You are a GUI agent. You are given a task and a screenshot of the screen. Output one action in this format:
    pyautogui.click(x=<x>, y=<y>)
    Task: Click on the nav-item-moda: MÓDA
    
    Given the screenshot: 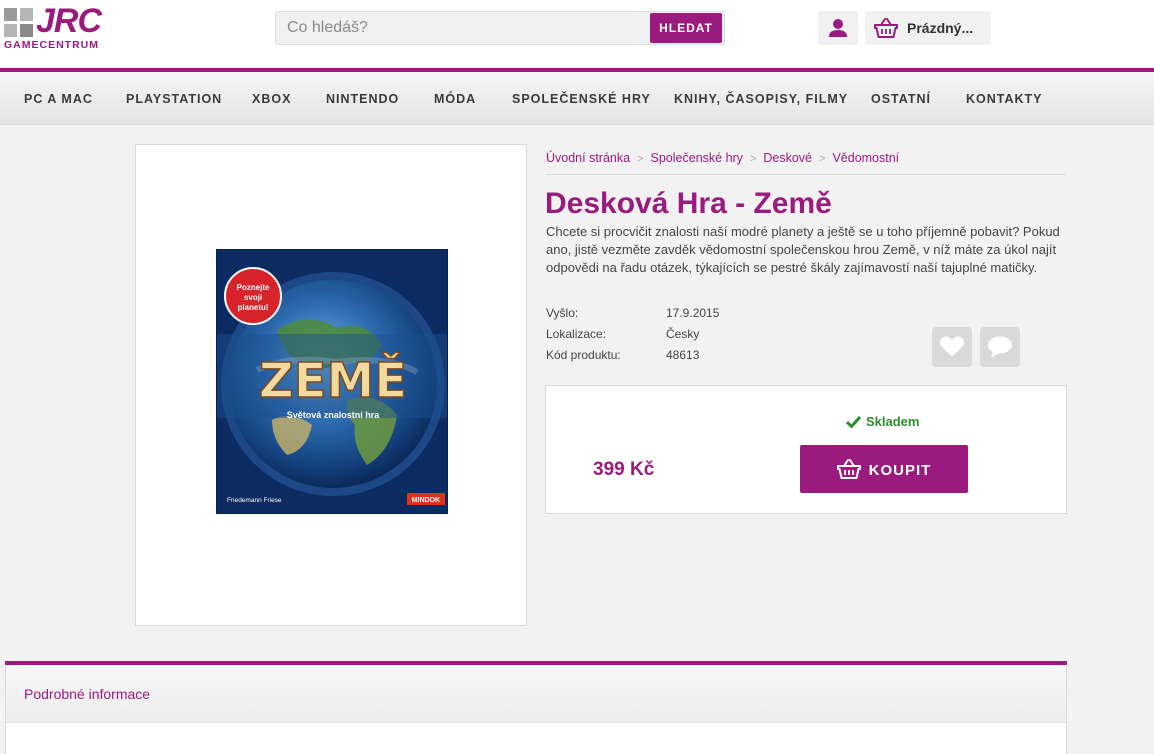 What is the action you would take?
    pyautogui.click(x=455, y=99)
    